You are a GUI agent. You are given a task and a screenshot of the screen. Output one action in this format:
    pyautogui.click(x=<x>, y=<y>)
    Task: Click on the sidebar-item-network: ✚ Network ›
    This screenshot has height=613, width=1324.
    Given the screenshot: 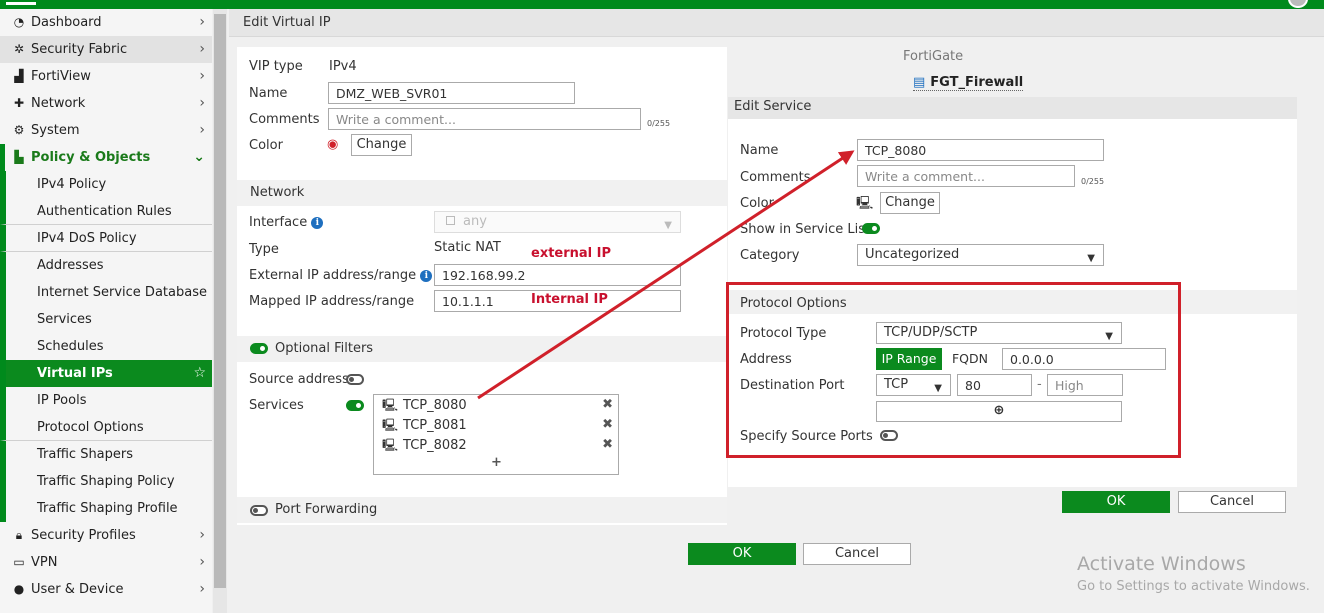 What is the action you would take?
    pyautogui.click(x=106, y=103)
    